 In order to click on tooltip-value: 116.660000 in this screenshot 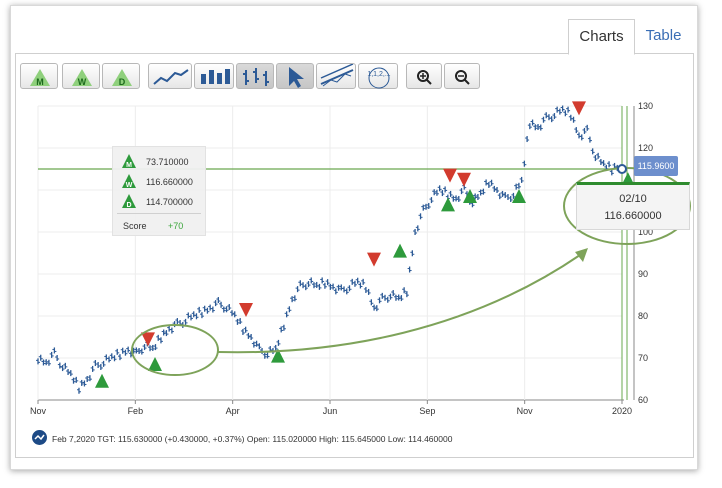, I will do `click(633, 216)`.